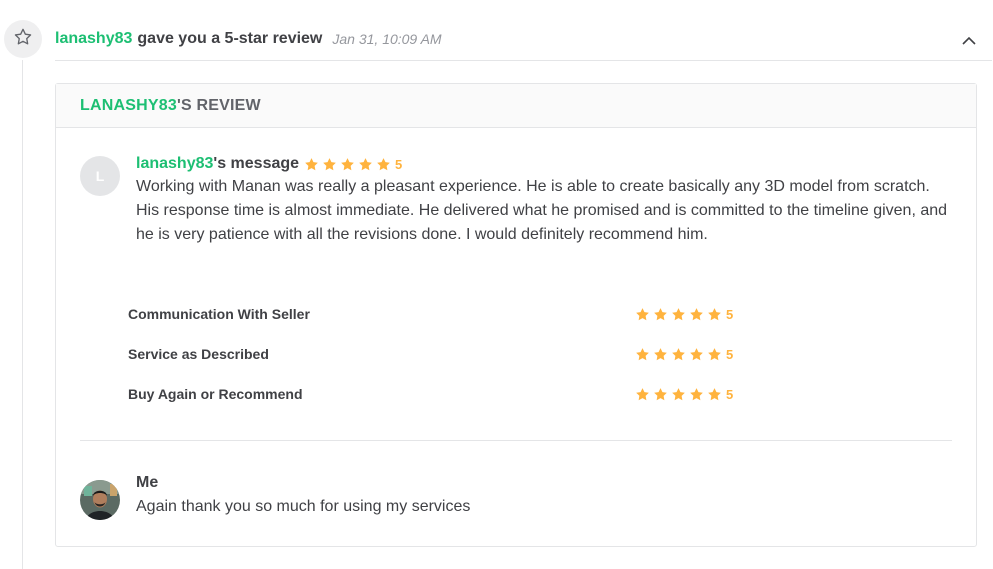  I want to click on rating-label: Service as Described, so click(198, 354).